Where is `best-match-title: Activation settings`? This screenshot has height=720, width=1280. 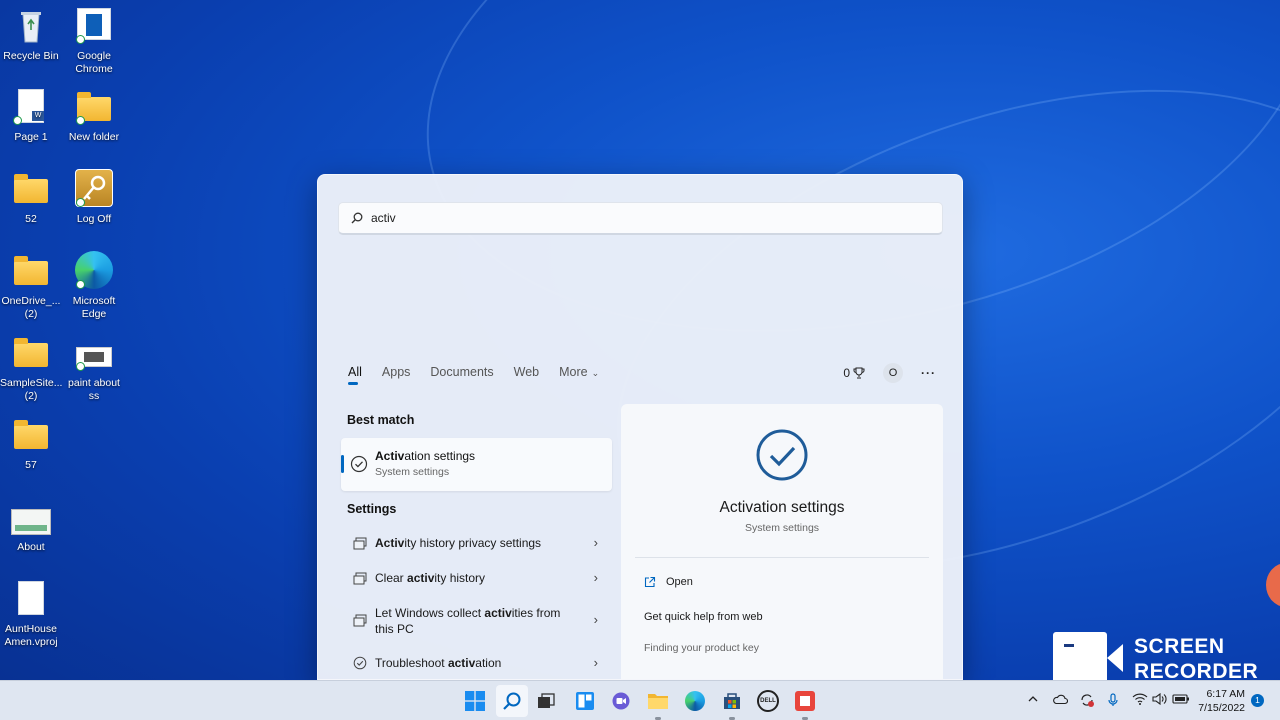 best-match-title: Activation settings is located at coordinates (425, 456).